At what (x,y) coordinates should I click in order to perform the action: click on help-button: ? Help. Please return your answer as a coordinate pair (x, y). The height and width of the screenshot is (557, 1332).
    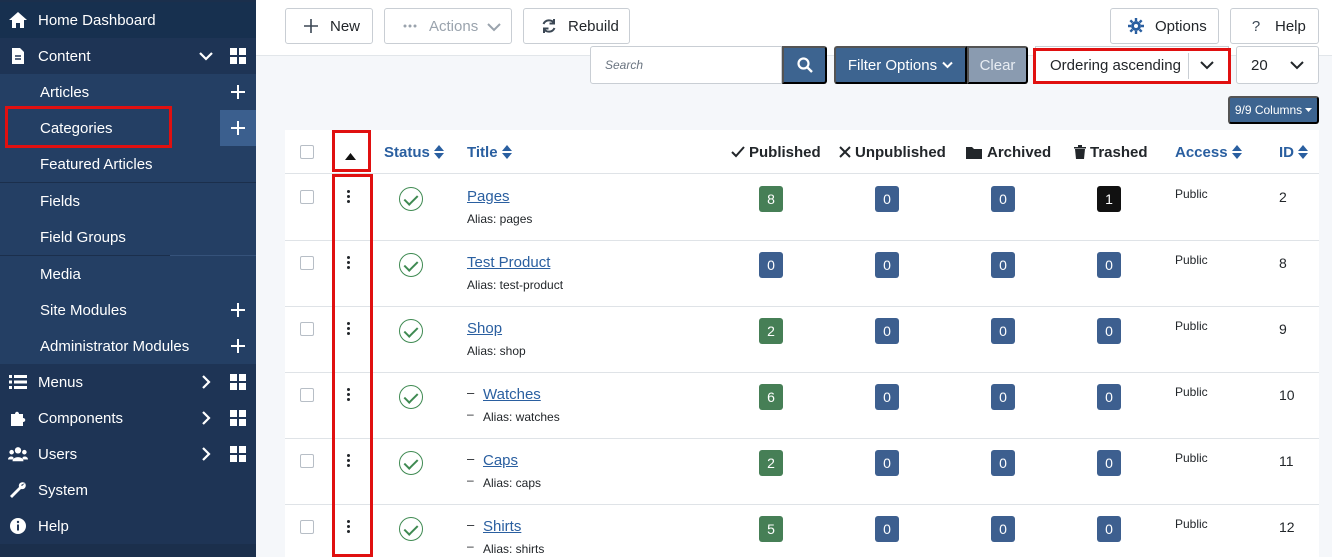
    Looking at the image, I should click on (1274, 26).